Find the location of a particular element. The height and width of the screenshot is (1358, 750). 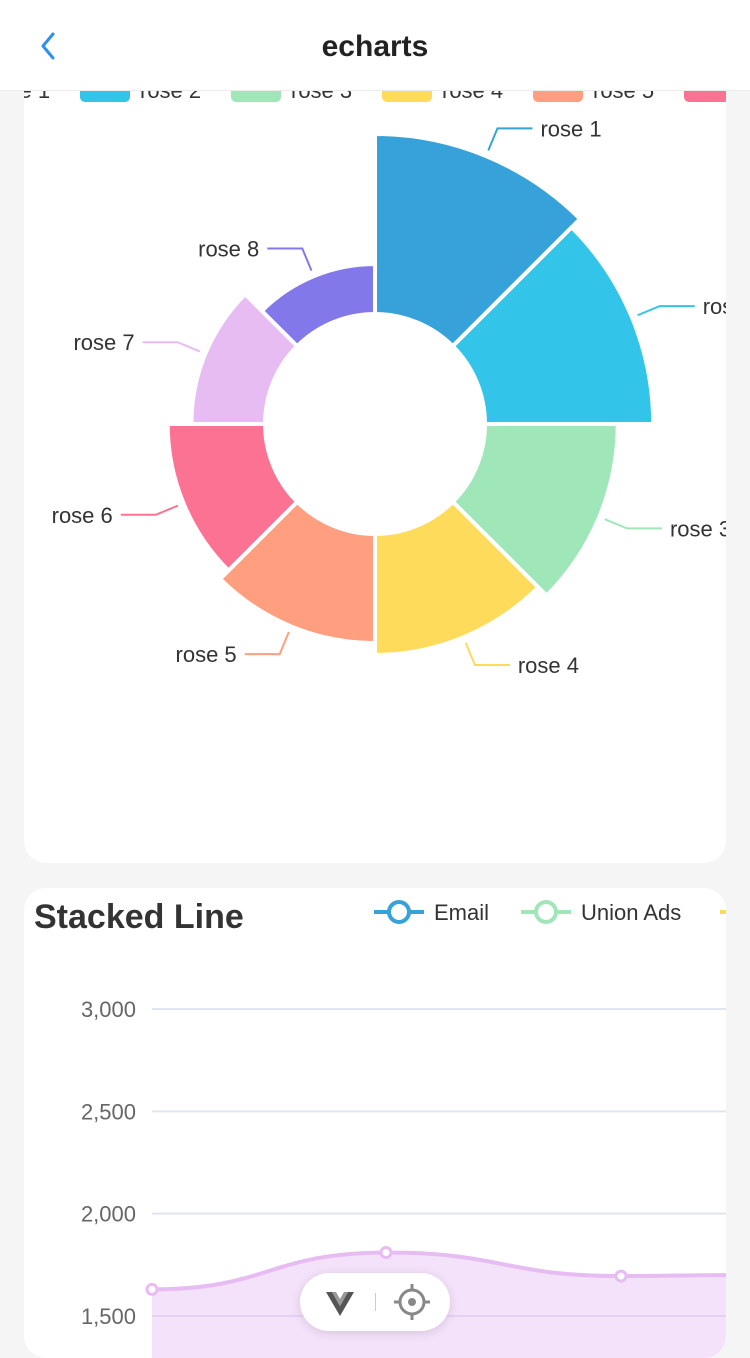

rose-slice-label: rose 1 is located at coordinates (570, 128).